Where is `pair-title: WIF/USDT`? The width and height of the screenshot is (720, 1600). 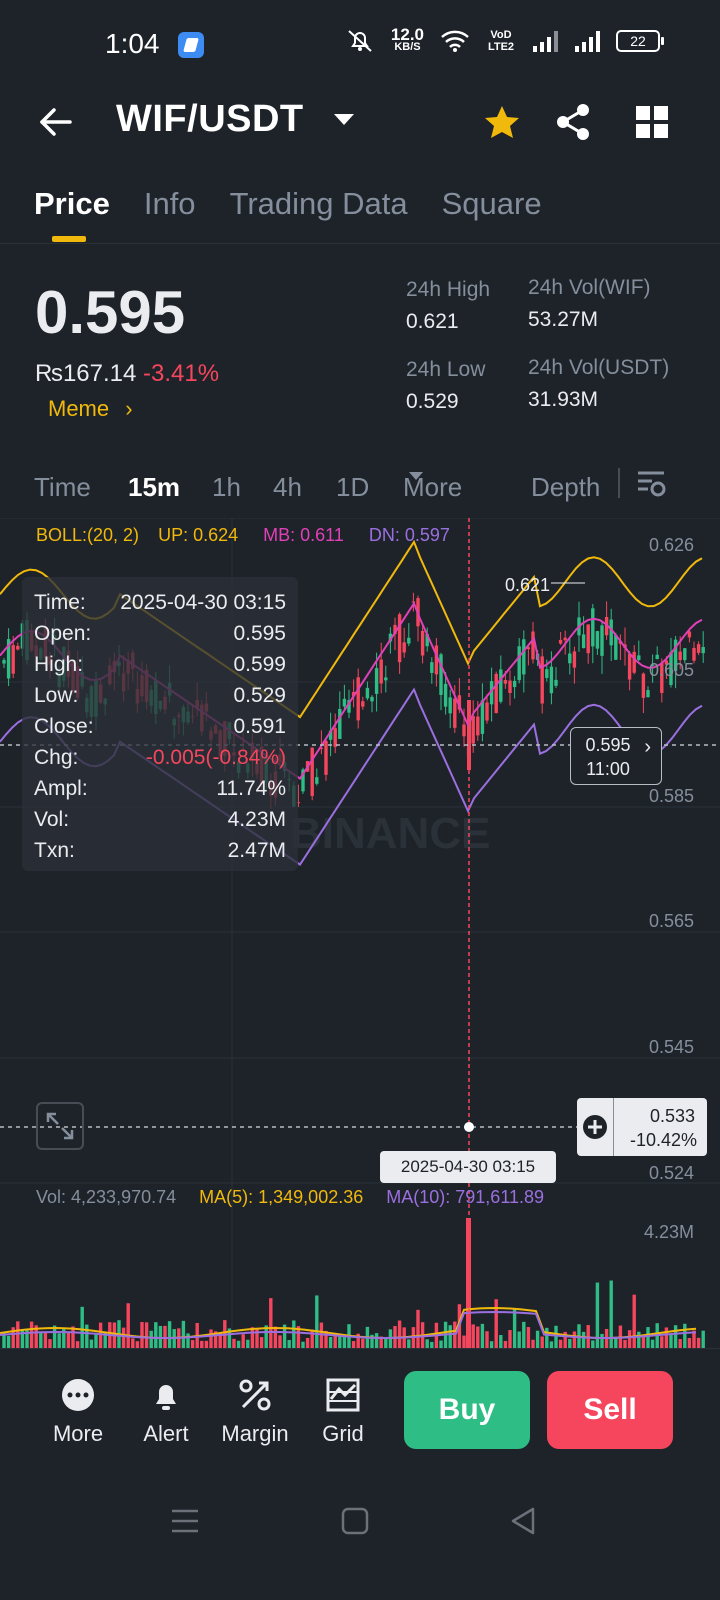
pair-title: WIF/USDT is located at coordinates (210, 119).